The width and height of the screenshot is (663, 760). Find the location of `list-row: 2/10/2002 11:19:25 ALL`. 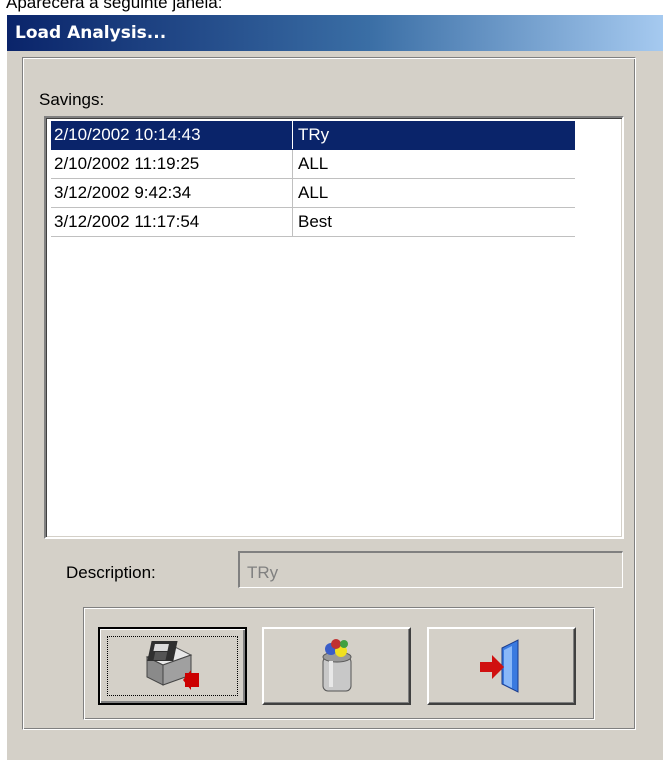

list-row: 2/10/2002 11:19:25 ALL is located at coordinates (313, 164).